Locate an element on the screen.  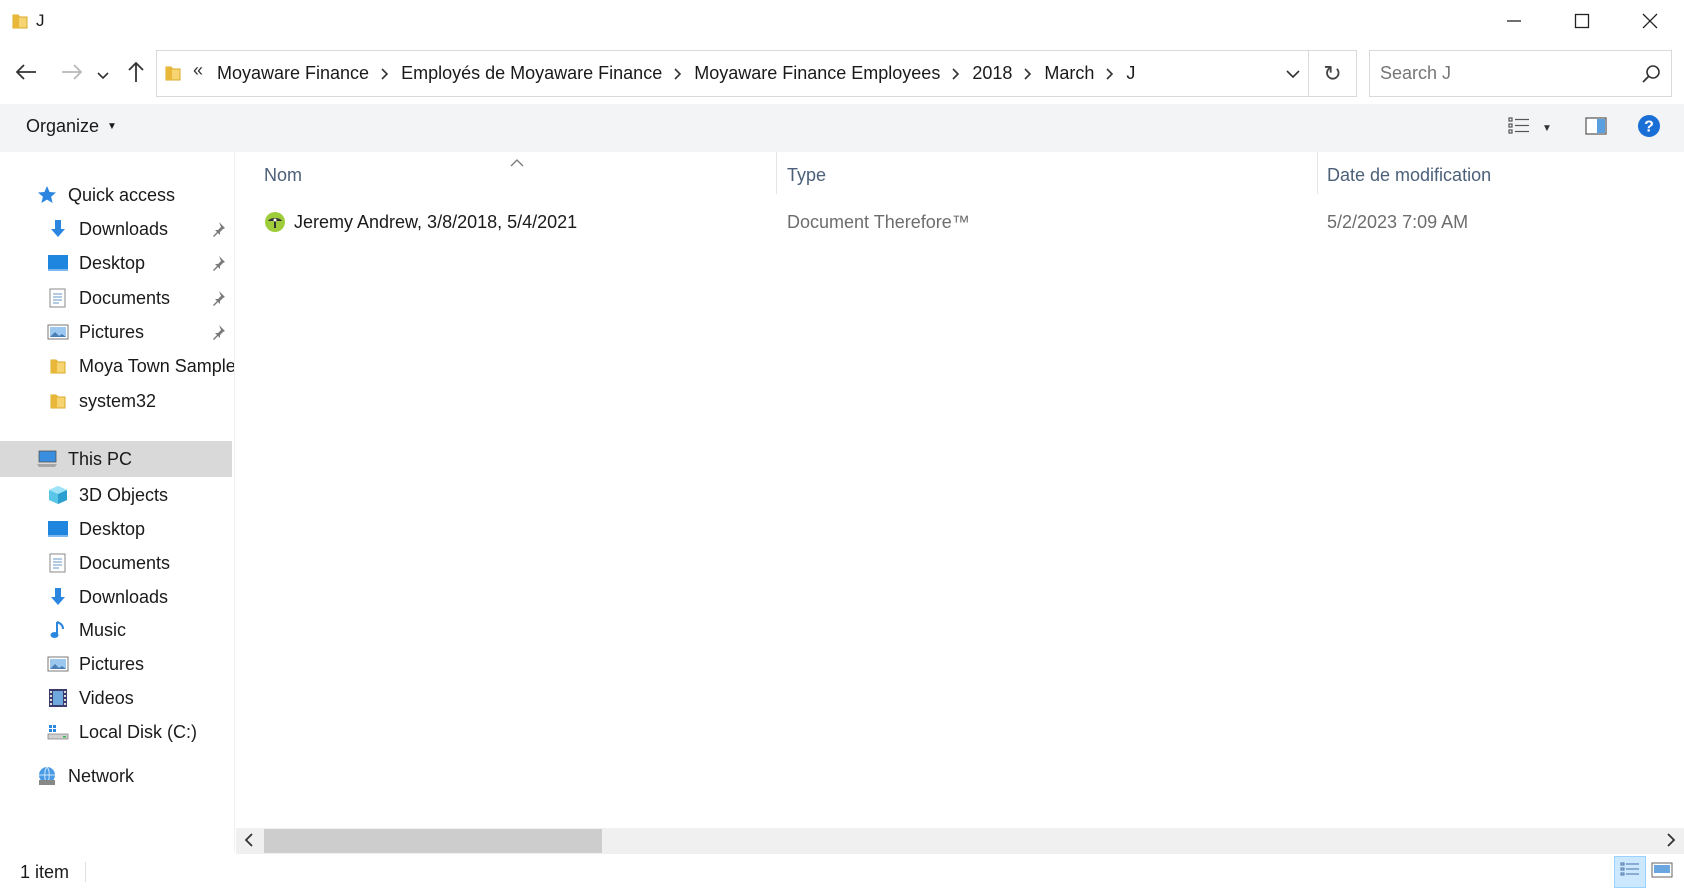
sidebar-item-label: Downloads is located at coordinates (124, 228).